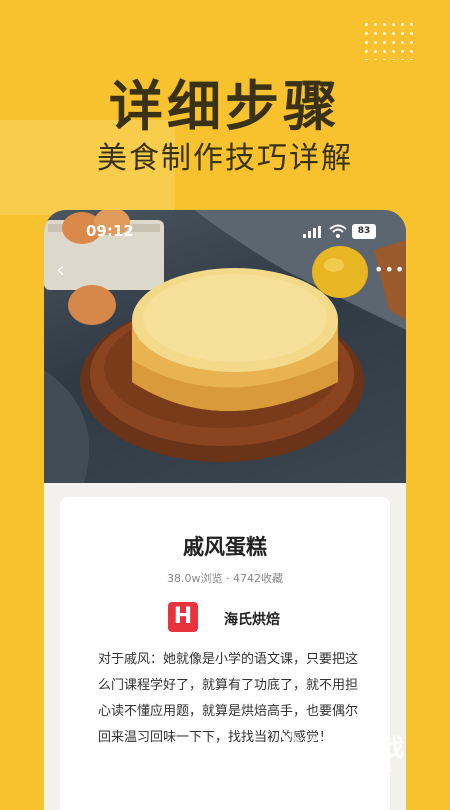 The width and height of the screenshot is (450, 810). What do you see at coordinates (225, 547) in the screenshot?
I see `recipe-title: 戚风蛋糕` at bounding box center [225, 547].